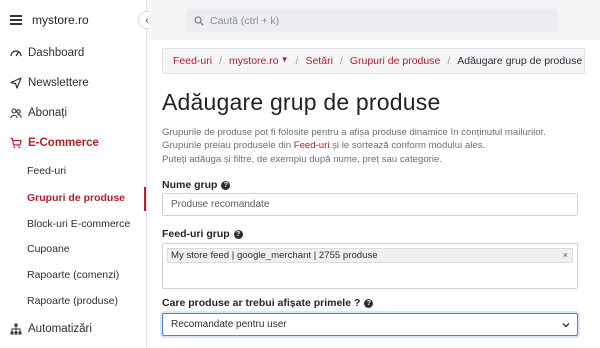 The image size is (600, 348). I want to click on group-name-input: Produse recomandate, so click(370, 204).